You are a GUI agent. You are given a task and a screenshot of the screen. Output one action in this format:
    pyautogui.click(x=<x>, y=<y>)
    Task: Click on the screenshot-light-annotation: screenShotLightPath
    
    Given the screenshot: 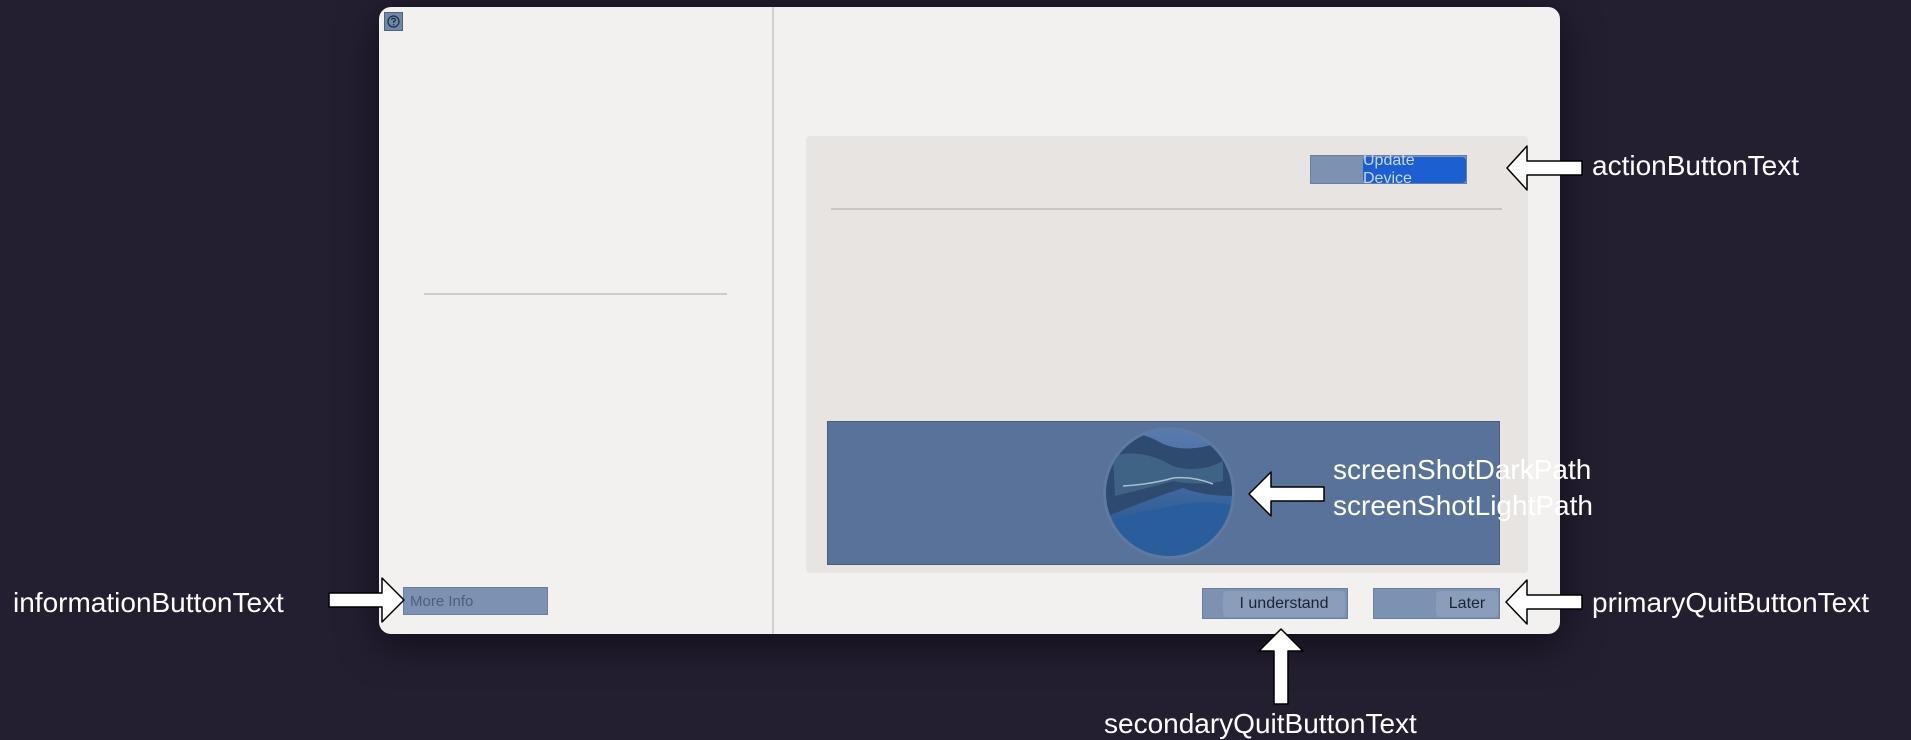 What is the action you would take?
    pyautogui.click(x=1463, y=505)
    